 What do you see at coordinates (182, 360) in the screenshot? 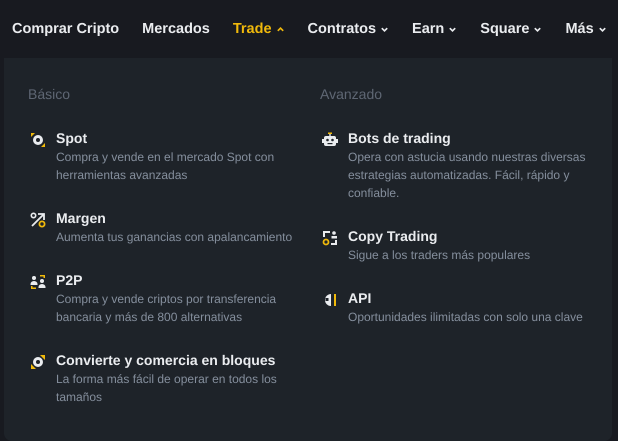
I see `menu-item-link: Convierte y comercia en bloques` at bounding box center [182, 360].